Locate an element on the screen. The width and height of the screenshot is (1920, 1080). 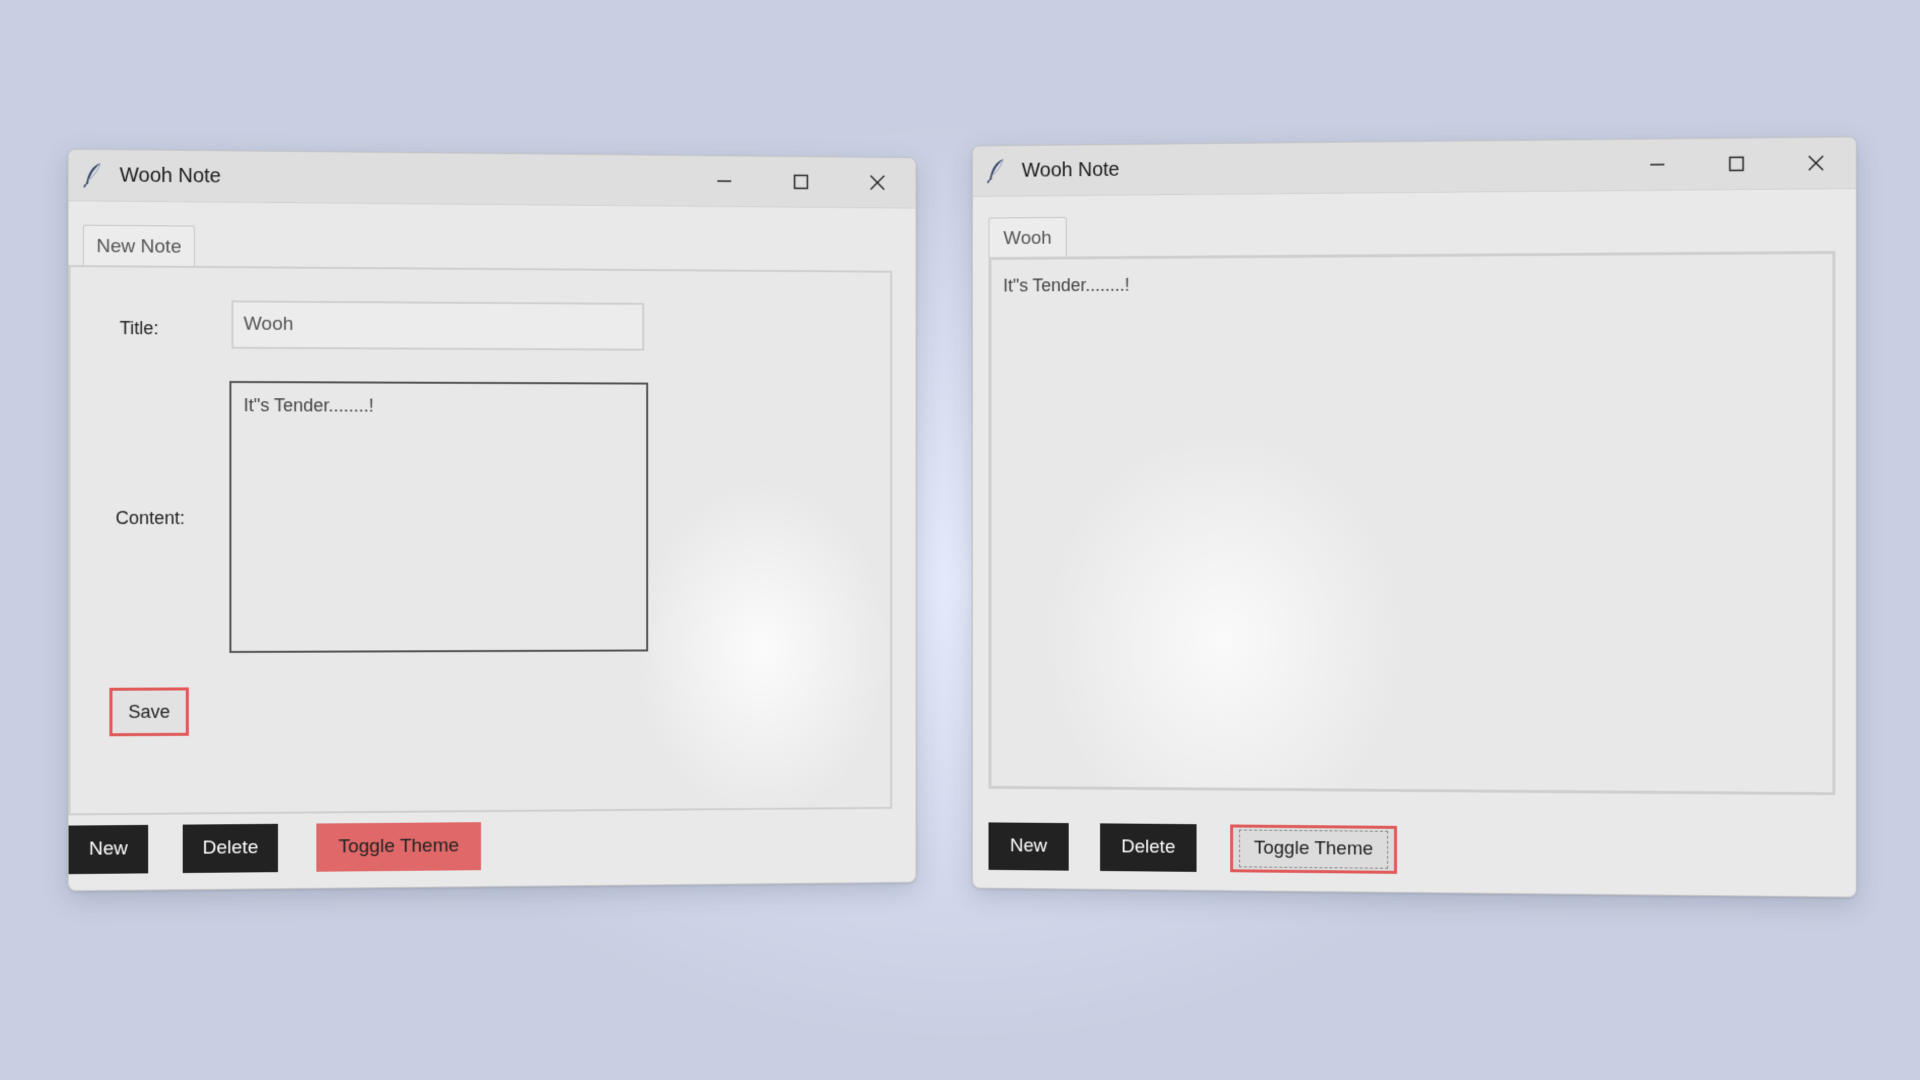
screen-glare is located at coordinates (762, 649).